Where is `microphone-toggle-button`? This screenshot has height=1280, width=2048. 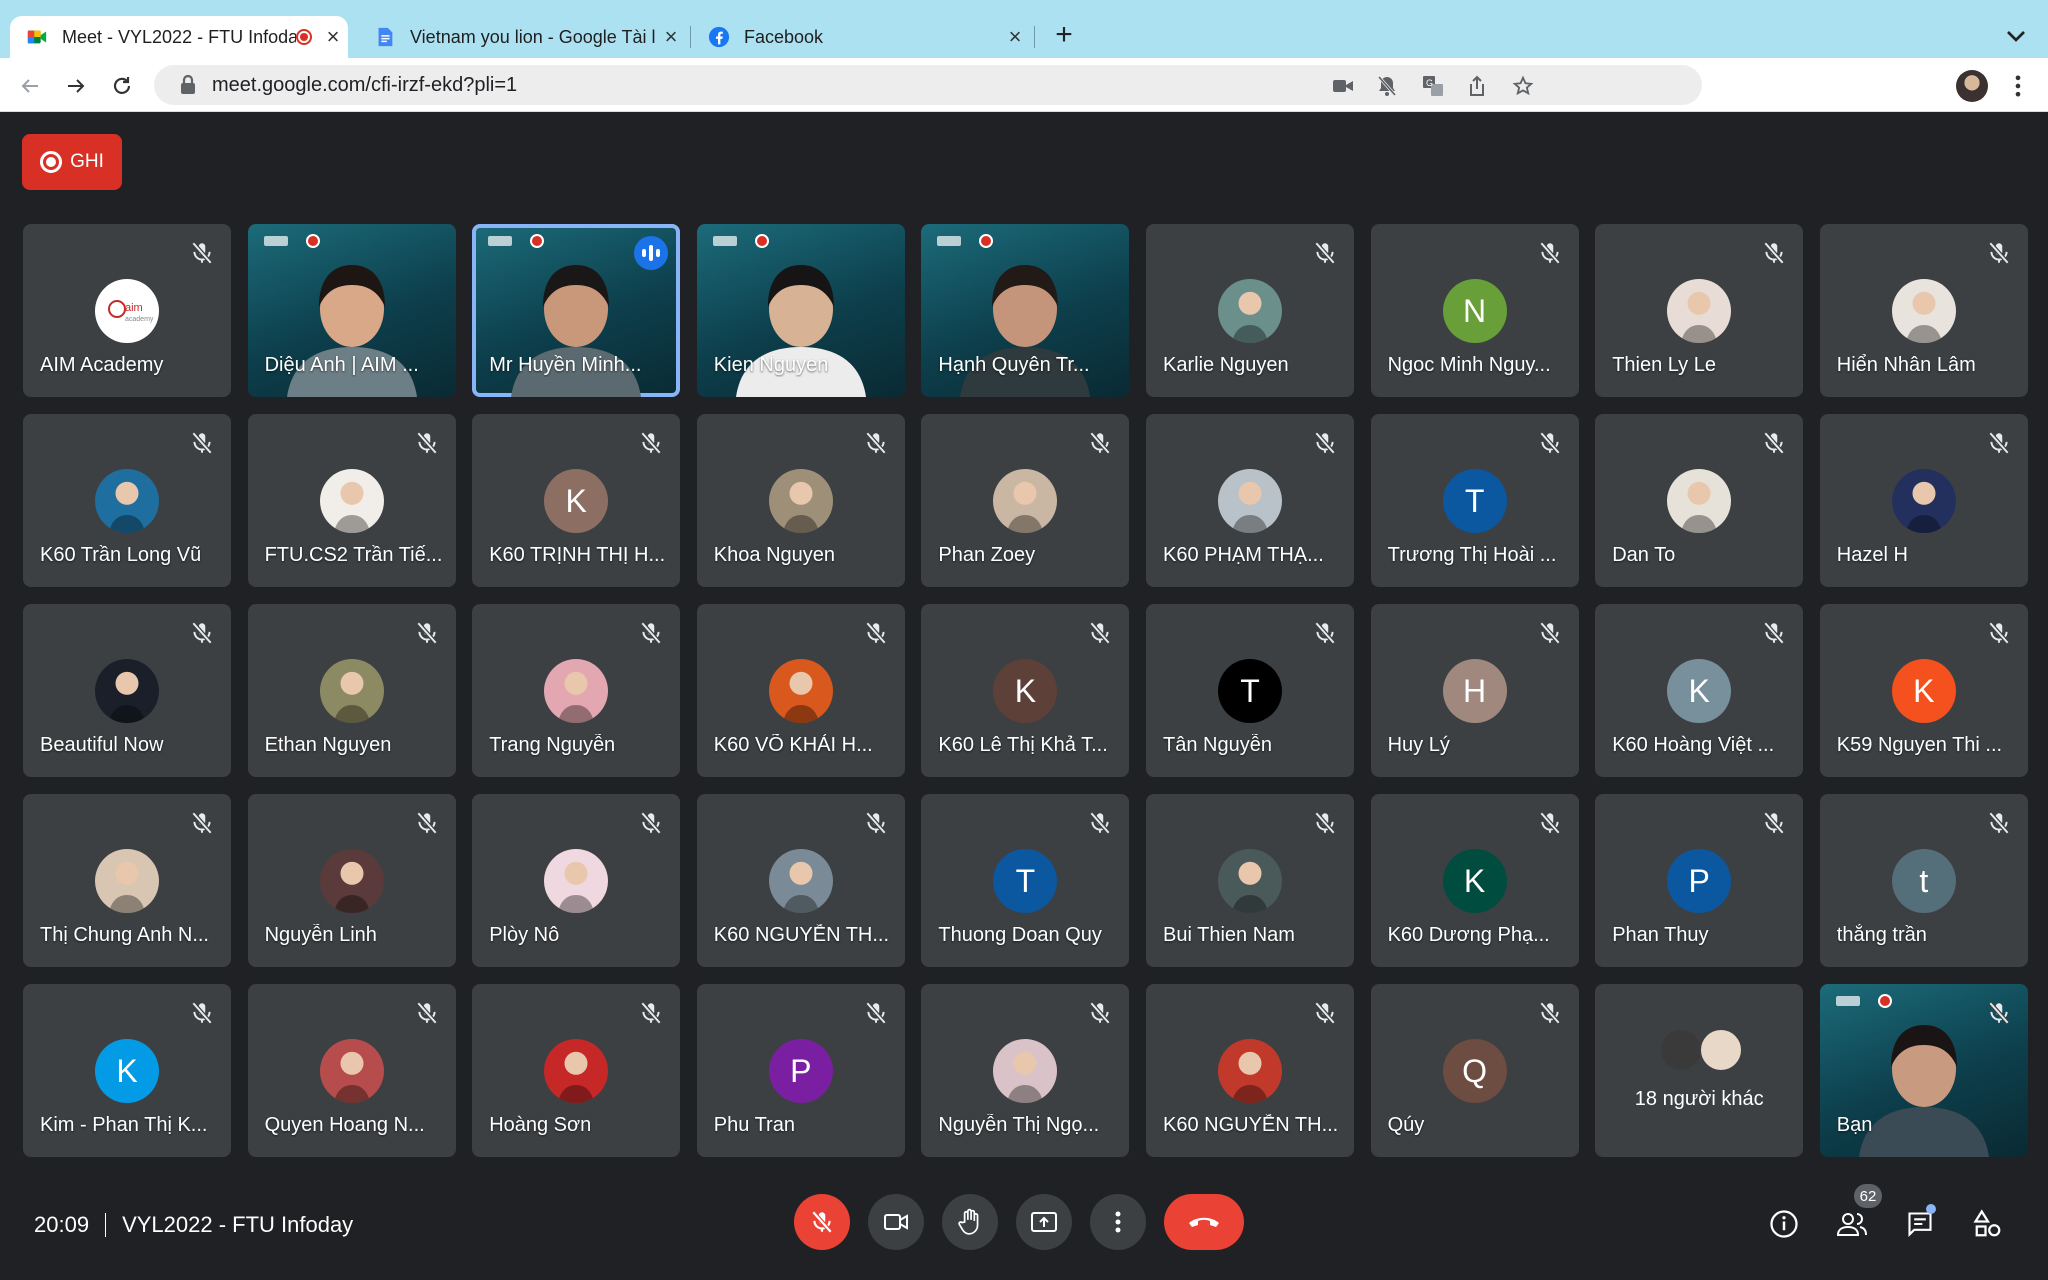 microphone-toggle-button is located at coordinates (822, 1222).